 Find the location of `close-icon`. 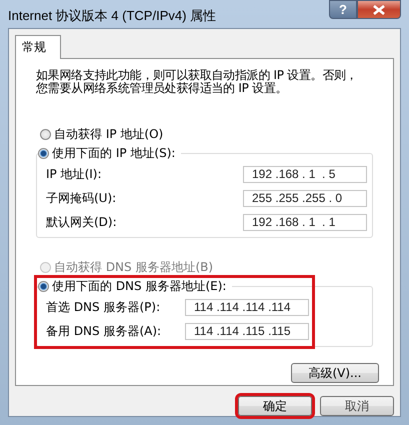

close-icon is located at coordinates (379, 9).